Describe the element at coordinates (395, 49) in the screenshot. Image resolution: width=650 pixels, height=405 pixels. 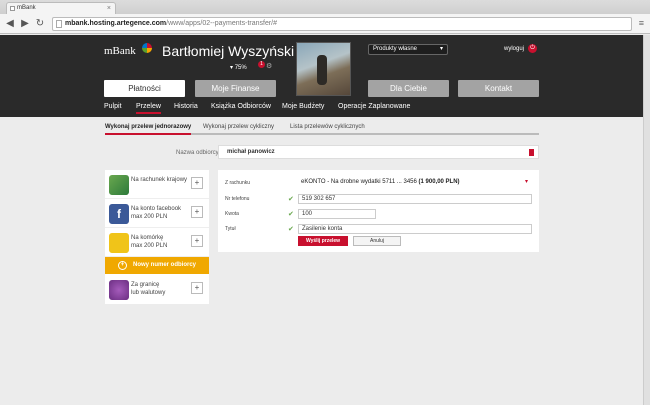
I see `products-select-value: Produkty własne` at that location.